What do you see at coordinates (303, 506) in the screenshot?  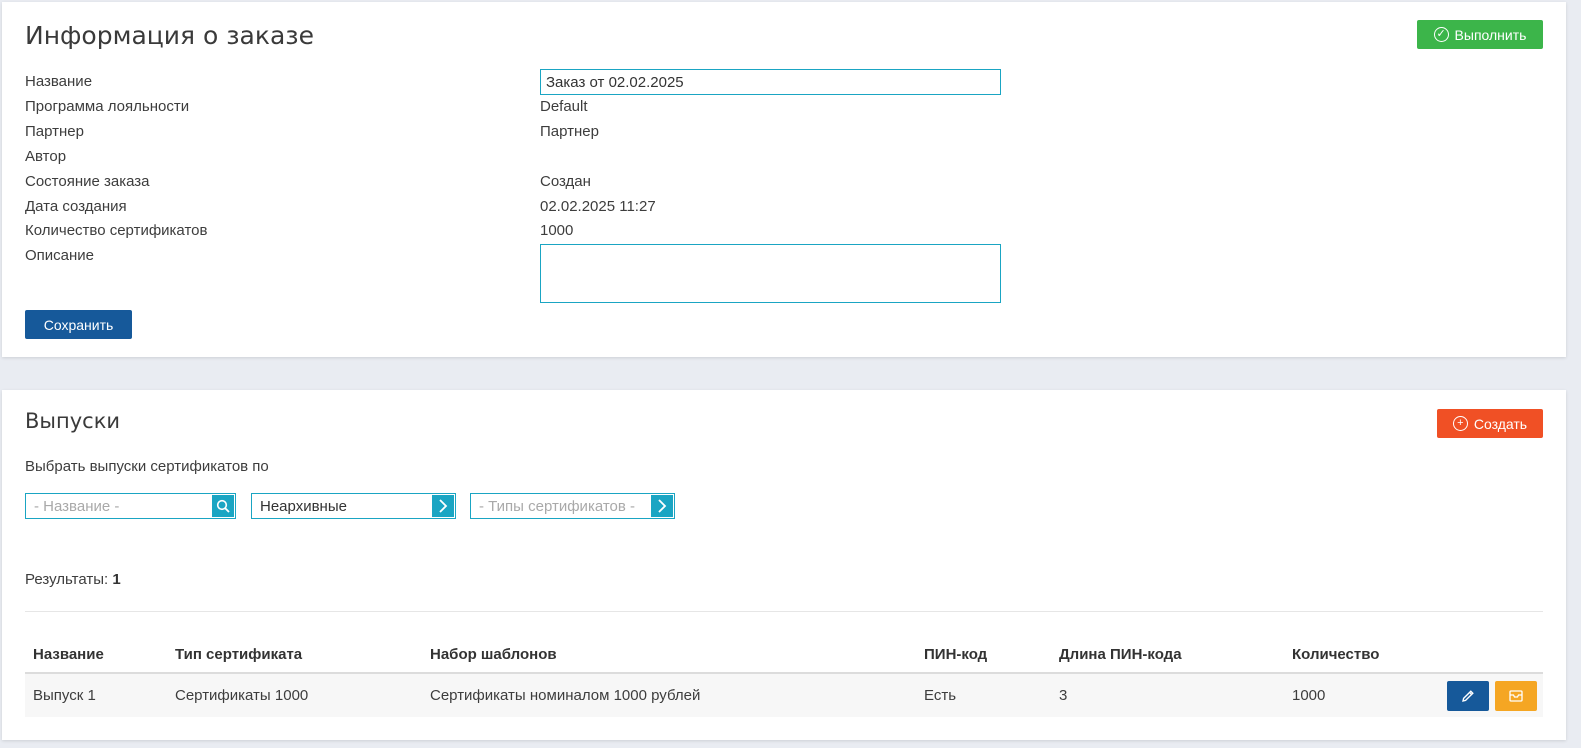 I see `archive-filter-value: Неархивные` at bounding box center [303, 506].